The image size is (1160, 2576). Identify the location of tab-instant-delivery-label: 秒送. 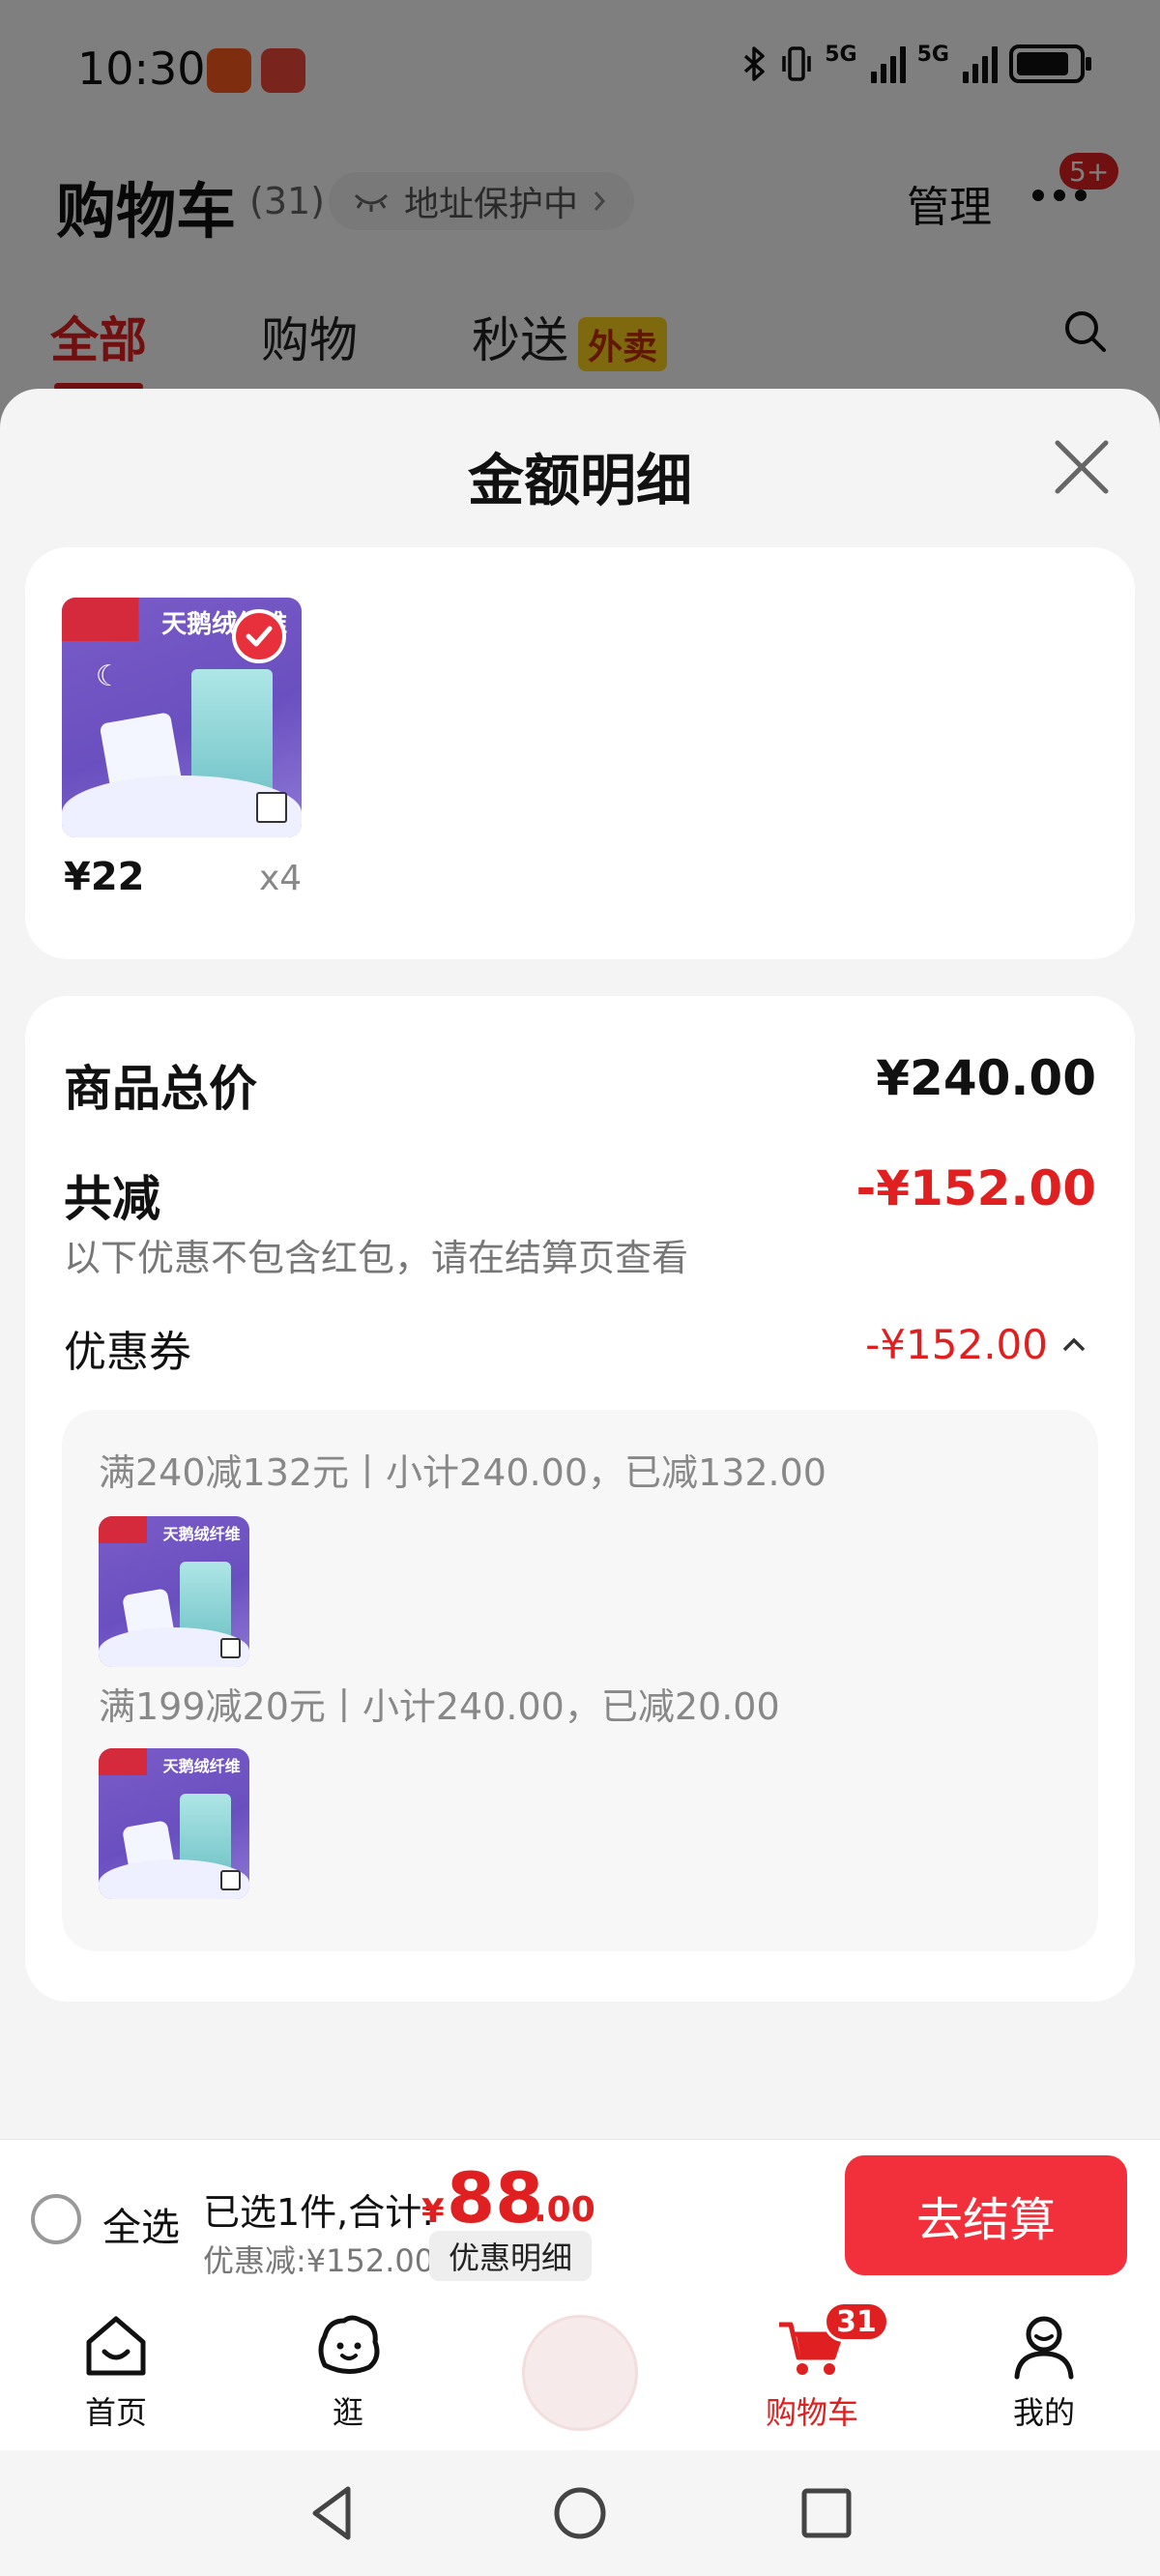
(520, 340).